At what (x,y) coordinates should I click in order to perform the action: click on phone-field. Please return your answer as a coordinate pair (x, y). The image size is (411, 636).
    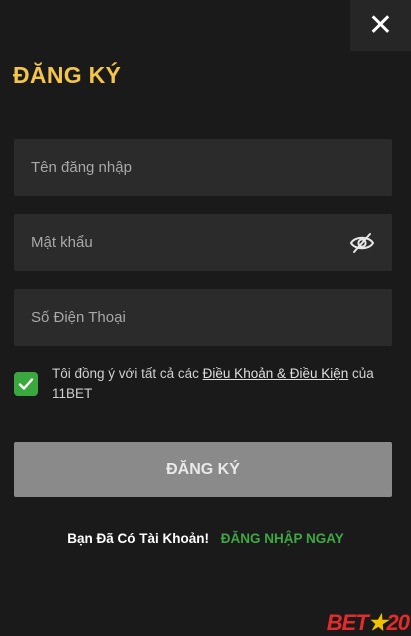
    Looking at the image, I should click on (203, 317).